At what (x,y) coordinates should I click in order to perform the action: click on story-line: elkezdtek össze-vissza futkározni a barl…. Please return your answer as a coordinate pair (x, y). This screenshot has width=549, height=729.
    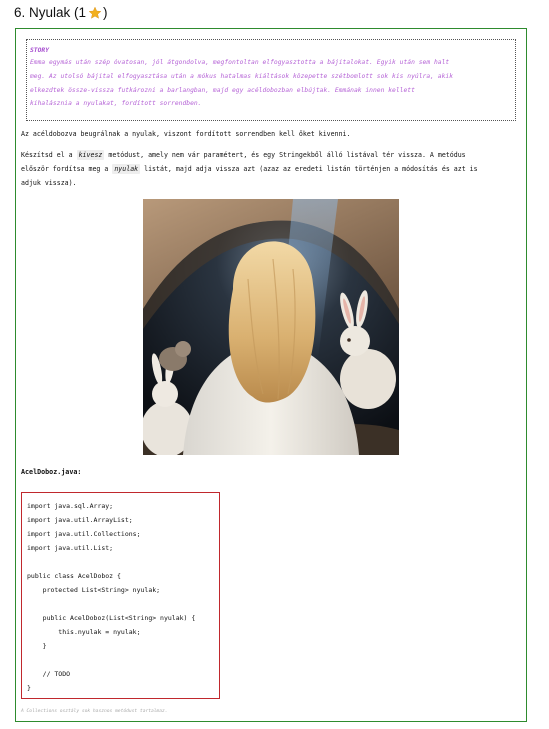
    Looking at the image, I should click on (222, 90).